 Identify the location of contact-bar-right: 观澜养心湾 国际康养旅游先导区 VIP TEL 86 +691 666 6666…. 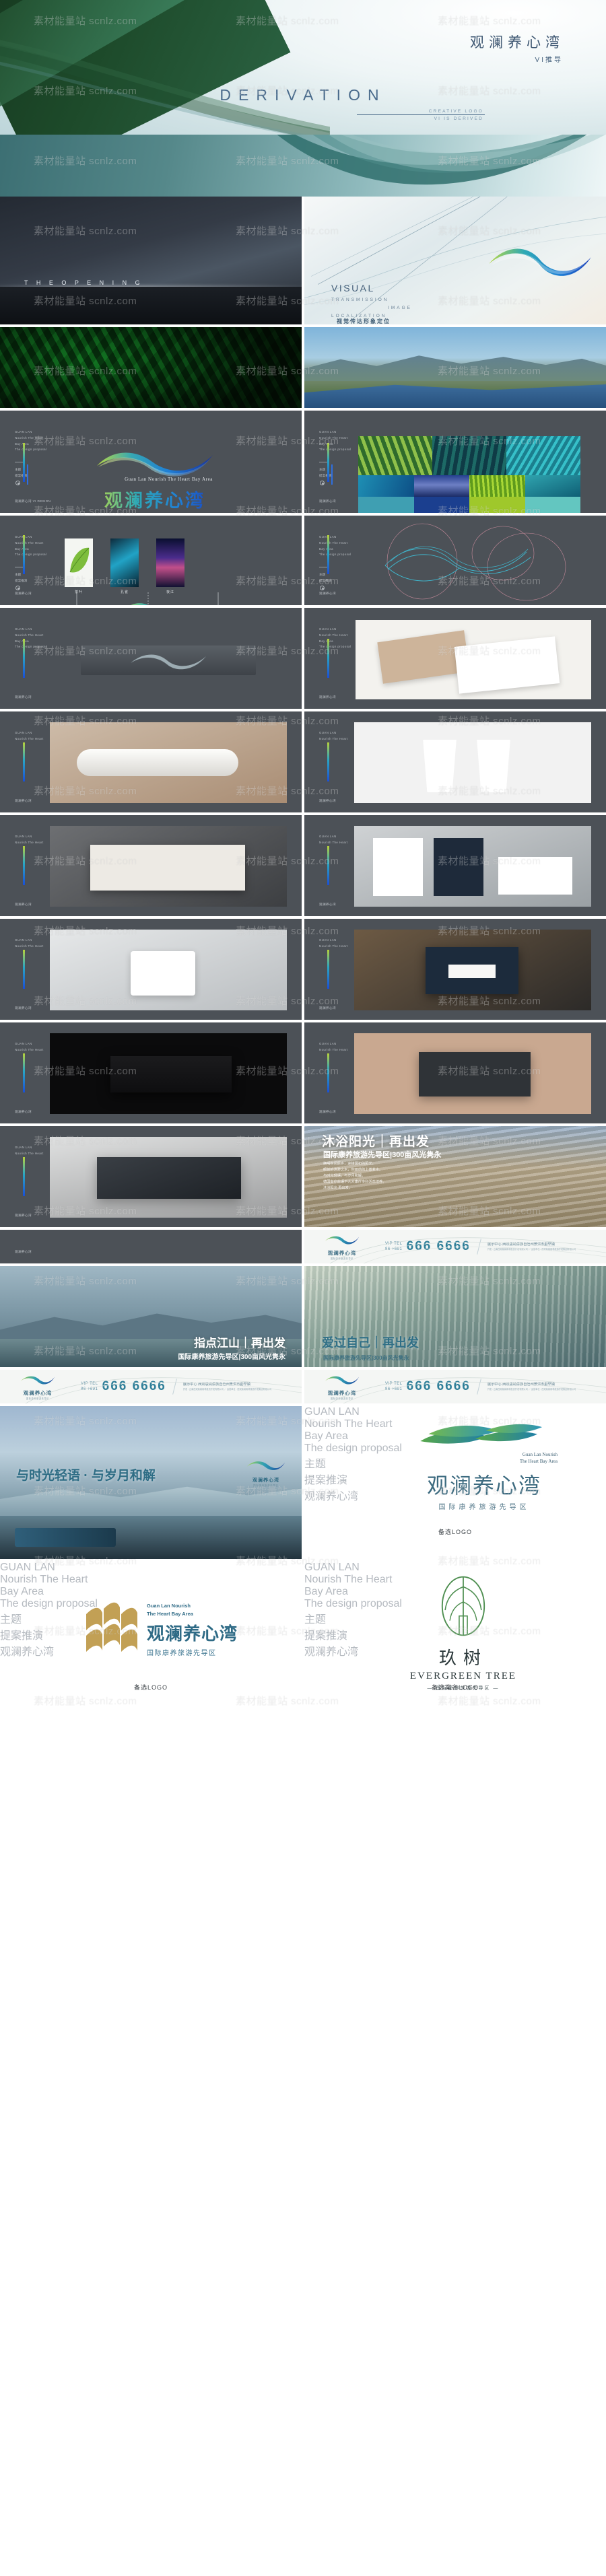
(455, 1246).